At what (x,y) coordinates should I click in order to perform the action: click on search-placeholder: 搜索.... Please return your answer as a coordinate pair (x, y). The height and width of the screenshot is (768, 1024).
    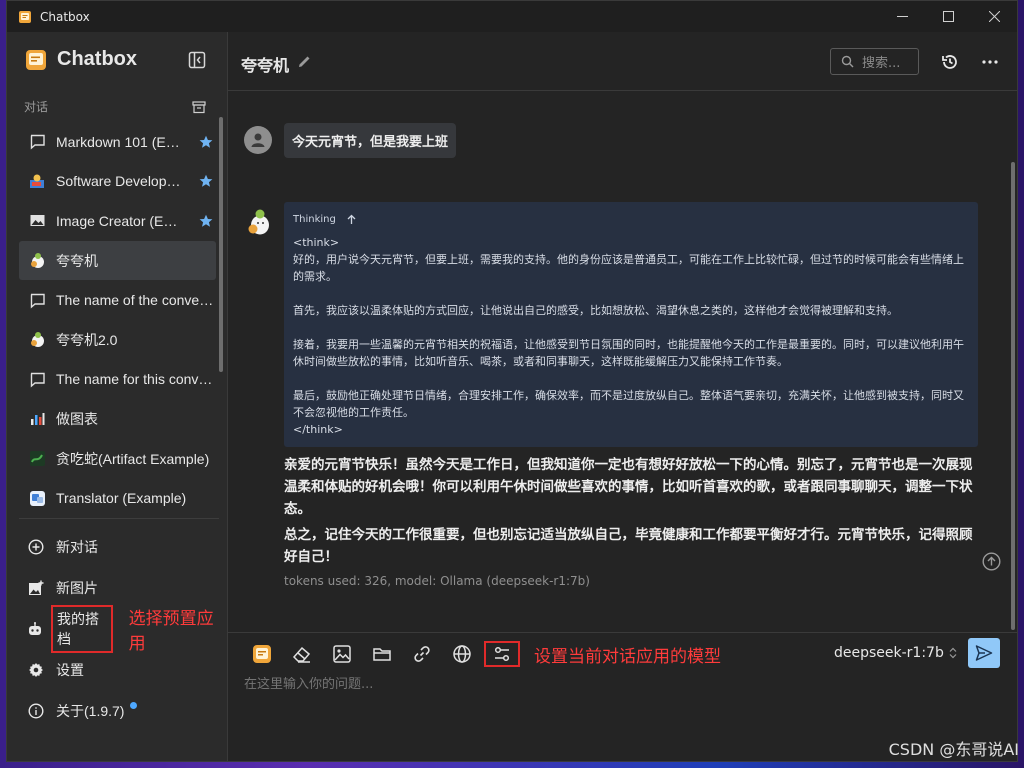
    Looking at the image, I should click on (881, 63).